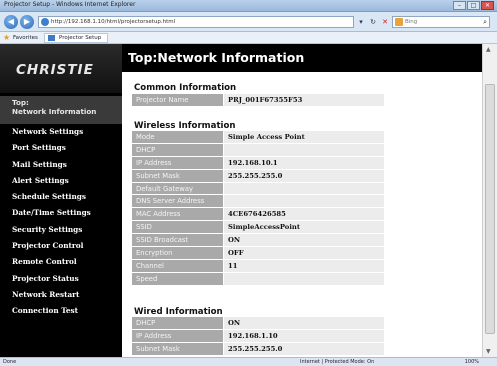  Describe the element at coordinates (177, 253) in the screenshot. I see `wireless-info-label: Encryption` at that location.